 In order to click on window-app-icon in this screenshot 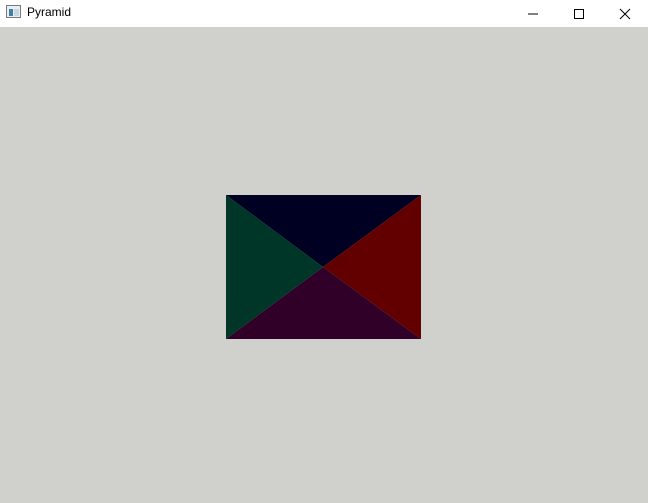, I will do `click(13, 11)`.